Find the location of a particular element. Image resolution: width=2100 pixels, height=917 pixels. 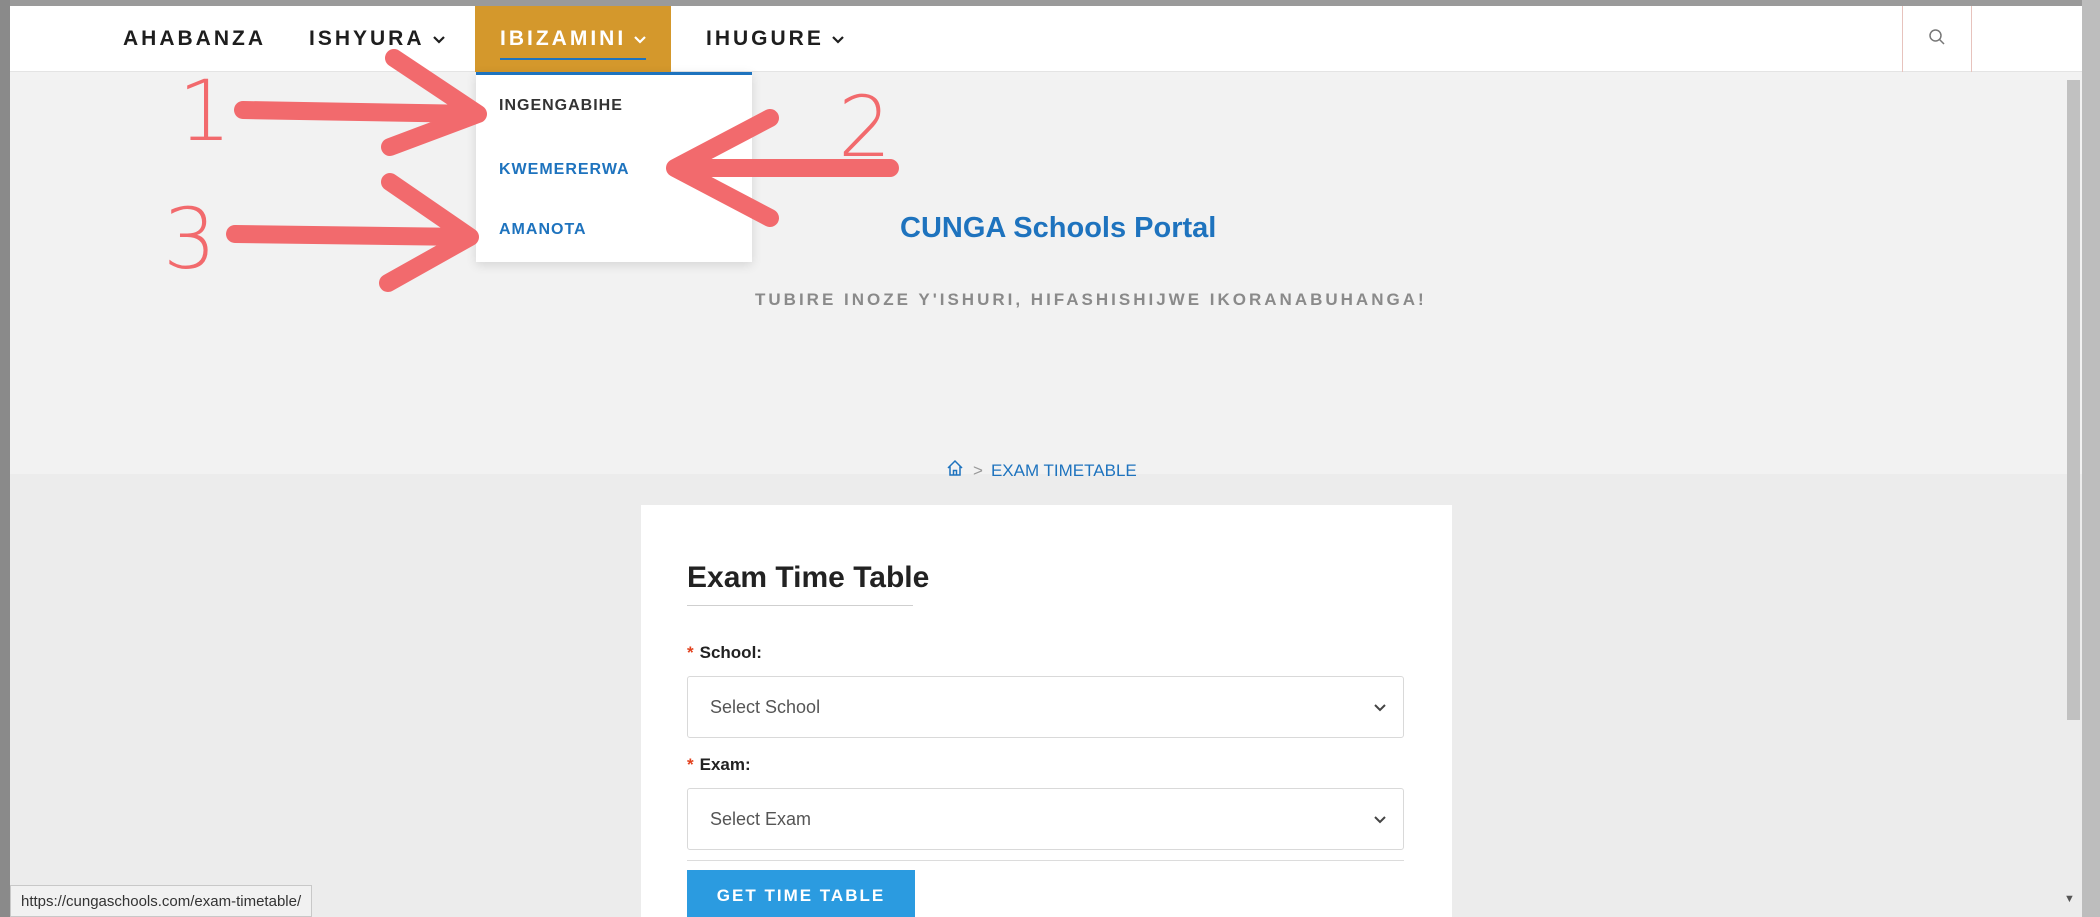

school-select: Select School is located at coordinates (1045, 707).